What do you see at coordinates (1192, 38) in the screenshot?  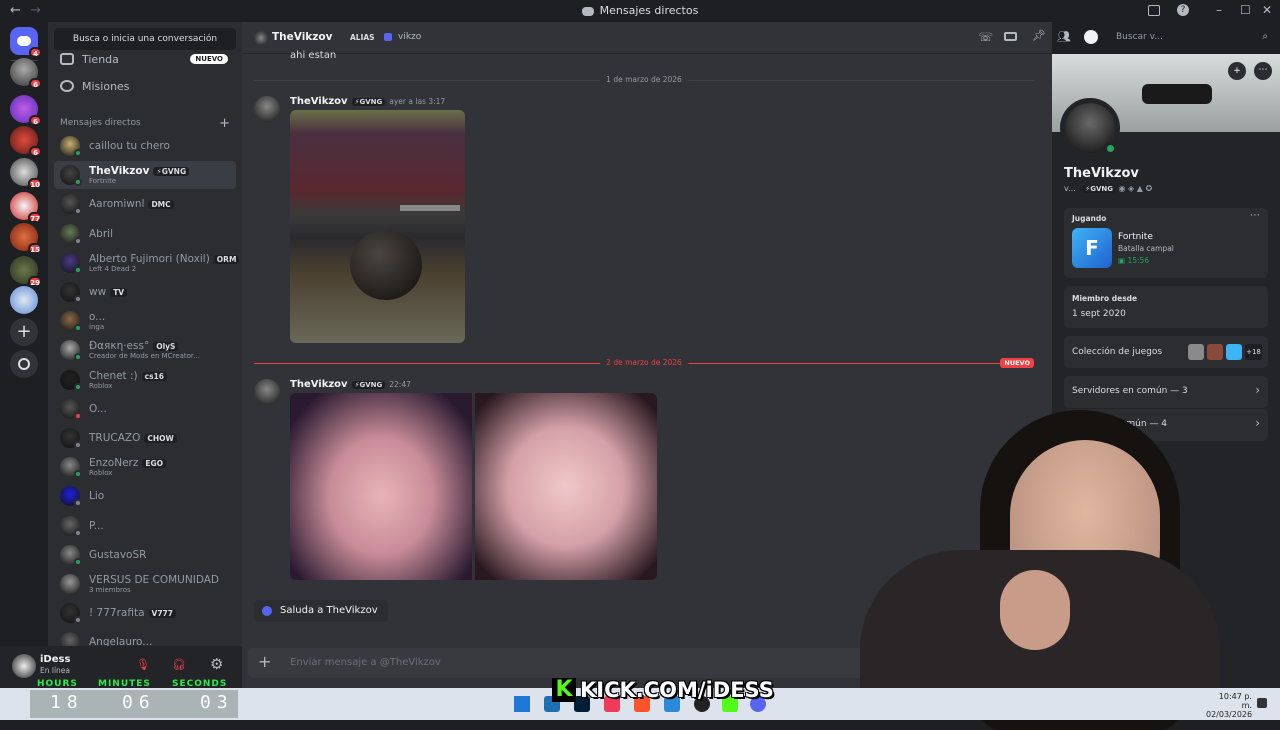 I see `chat-search-input: Buscar v... ⌕` at bounding box center [1192, 38].